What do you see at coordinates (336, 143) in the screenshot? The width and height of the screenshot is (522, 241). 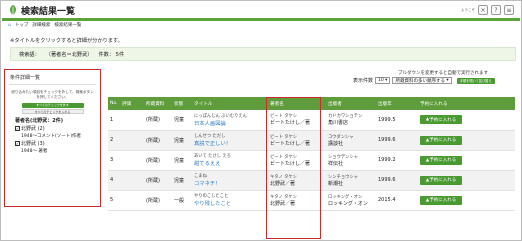 I see `publisher-name: 講談社` at bounding box center [336, 143].